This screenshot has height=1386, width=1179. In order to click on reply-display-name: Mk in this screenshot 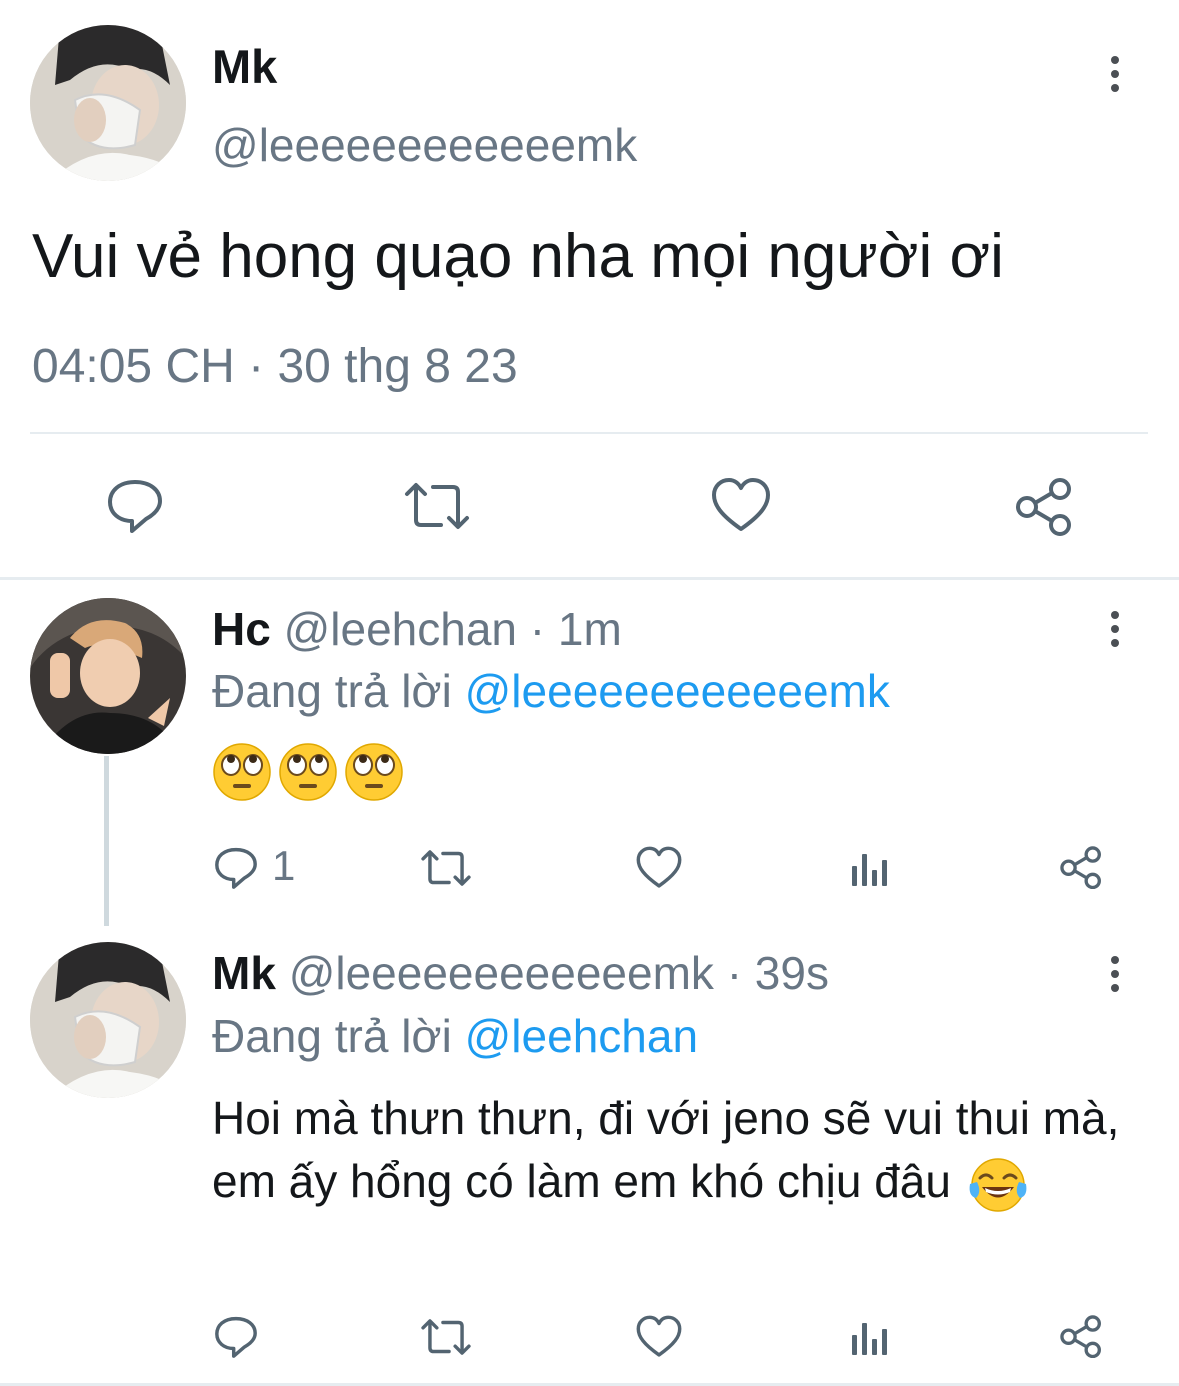, I will do `click(244, 973)`.